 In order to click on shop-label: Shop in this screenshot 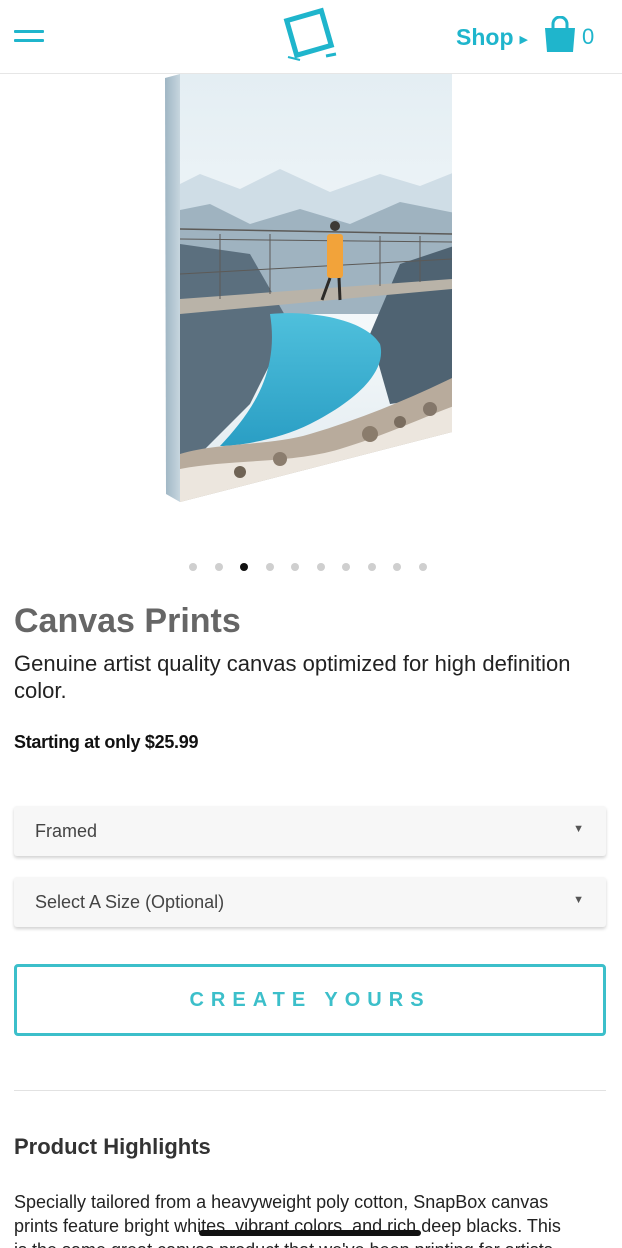, I will do `click(485, 37)`.